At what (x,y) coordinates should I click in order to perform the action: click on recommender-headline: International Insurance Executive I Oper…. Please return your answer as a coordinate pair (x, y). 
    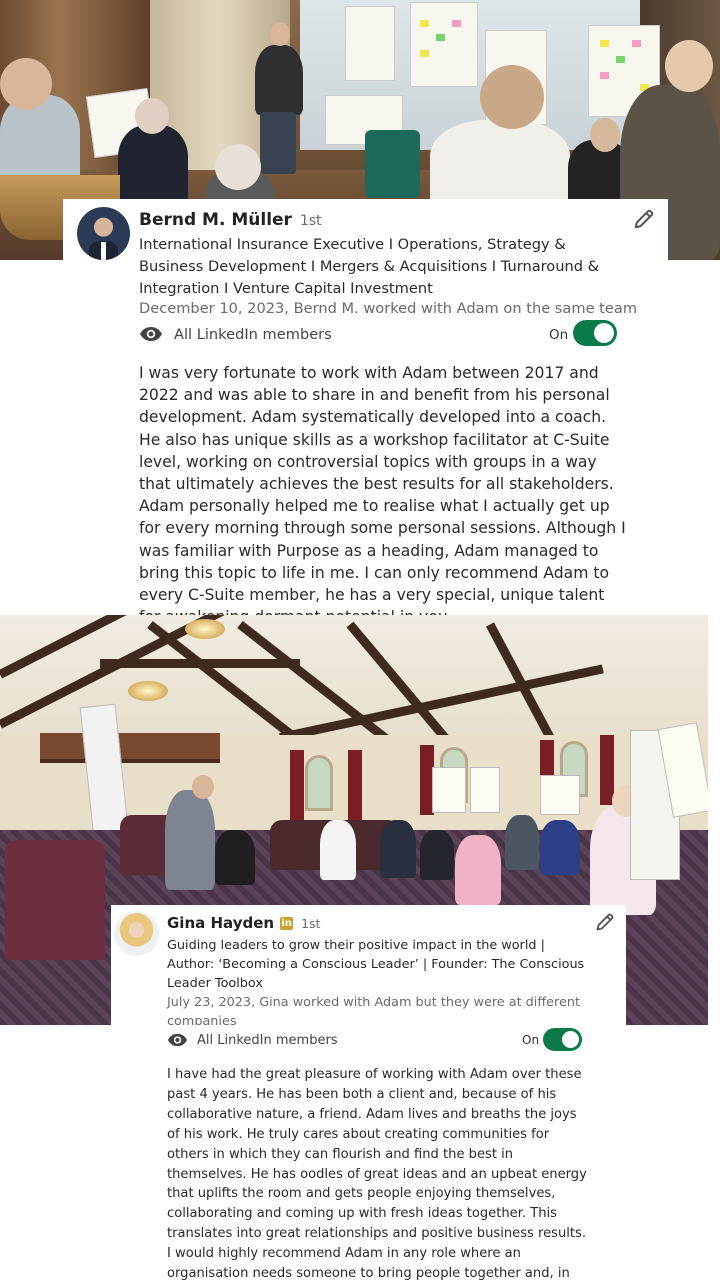
    Looking at the image, I should click on (369, 266).